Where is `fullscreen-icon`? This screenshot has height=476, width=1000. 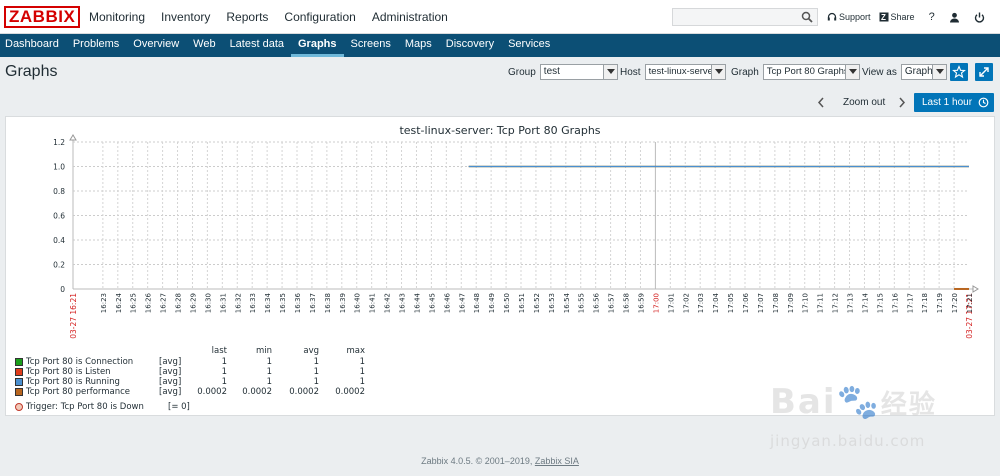 fullscreen-icon is located at coordinates (984, 72).